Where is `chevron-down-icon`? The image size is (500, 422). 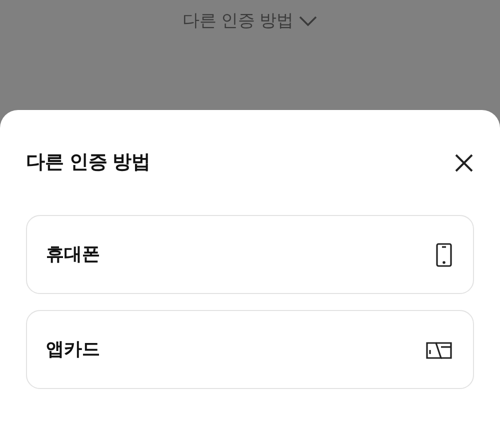
chevron-down-icon is located at coordinates (308, 21).